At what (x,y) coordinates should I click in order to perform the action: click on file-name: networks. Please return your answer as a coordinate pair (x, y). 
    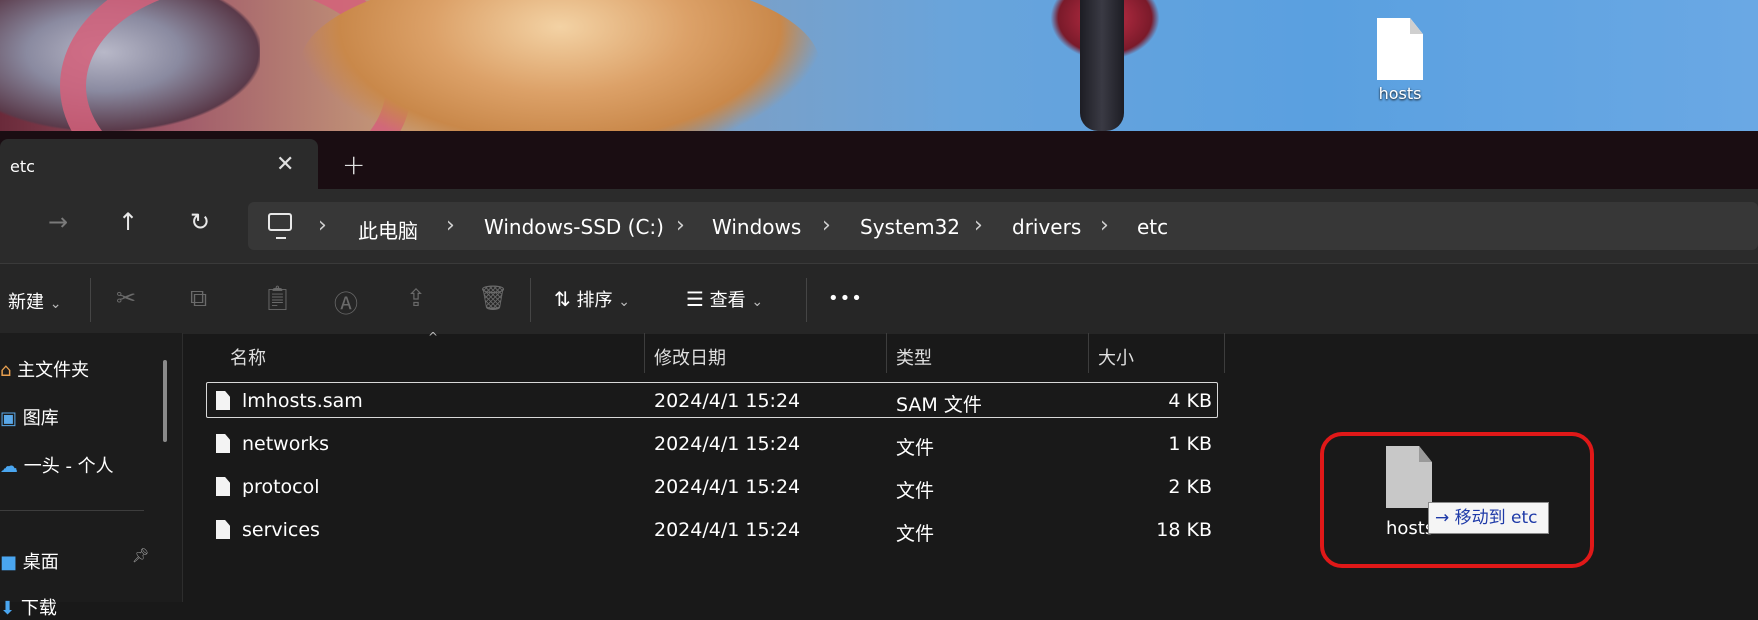
    Looking at the image, I should click on (286, 444).